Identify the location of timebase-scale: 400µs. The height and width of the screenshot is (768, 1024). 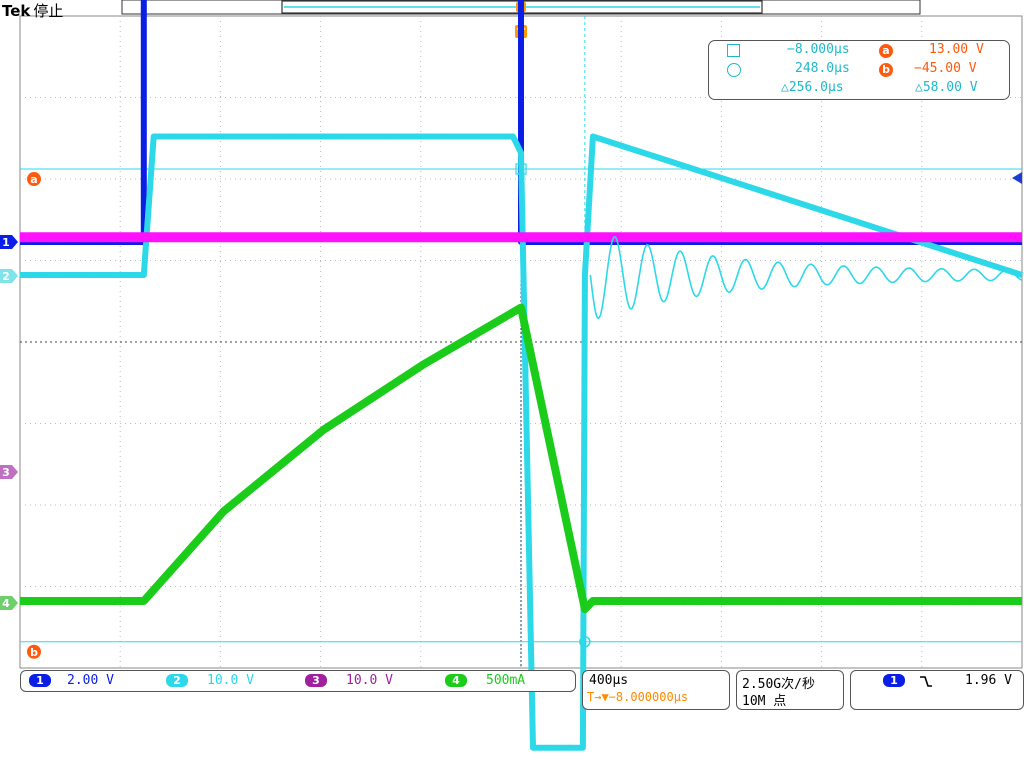
(609, 680).